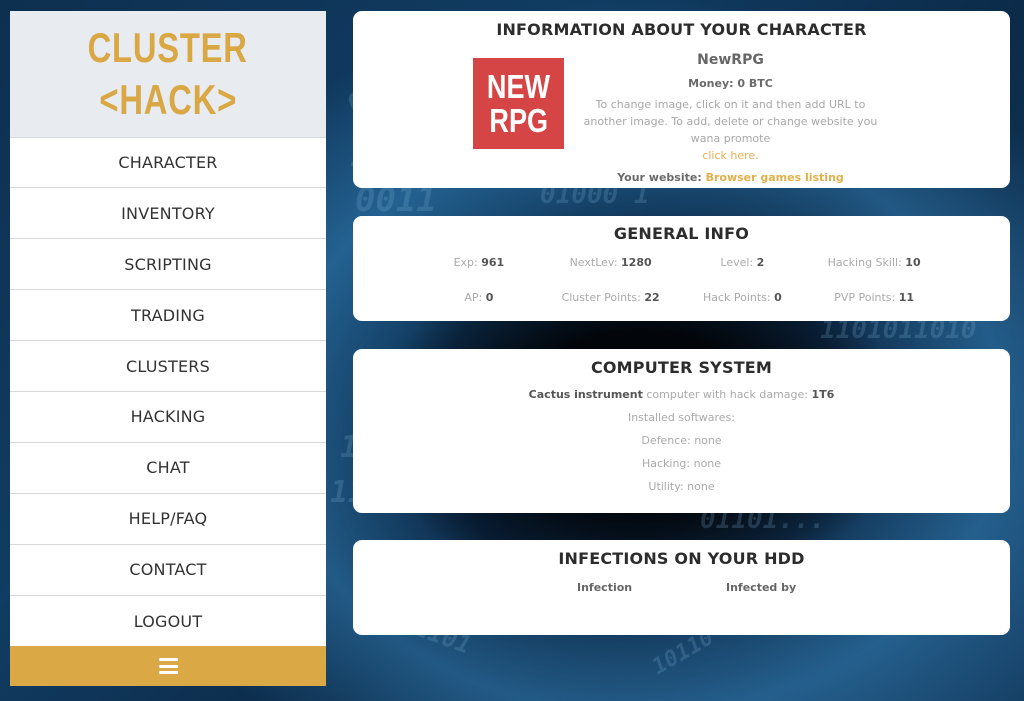 This screenshot has height=701, width=1024. Describe the element at coordinates (168, 621) in the screenshot. I see `nav-item-logout: LOGOUT` at that location.